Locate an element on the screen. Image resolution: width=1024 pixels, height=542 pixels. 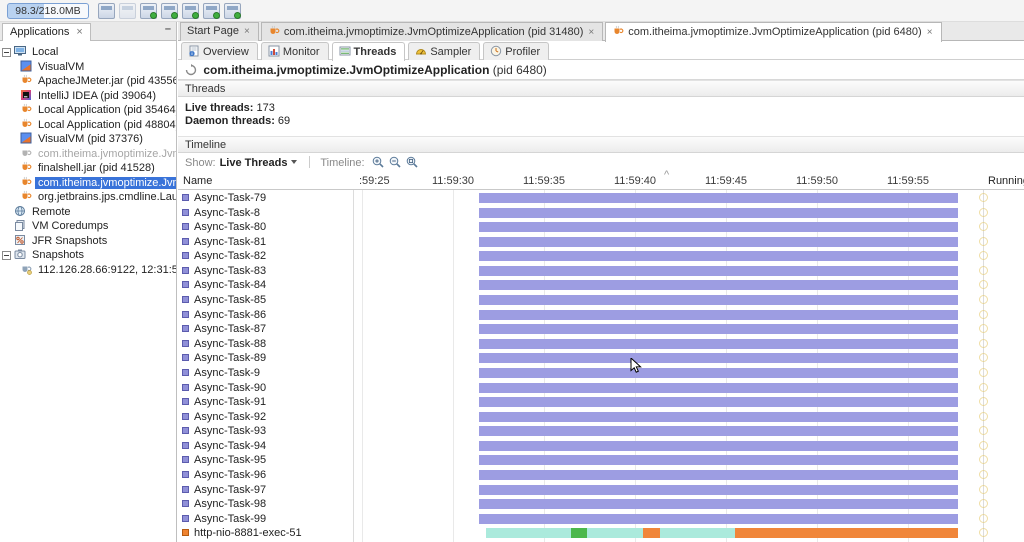
thread-row-name: Async-Task-96 is located at coordinates (265, 475).